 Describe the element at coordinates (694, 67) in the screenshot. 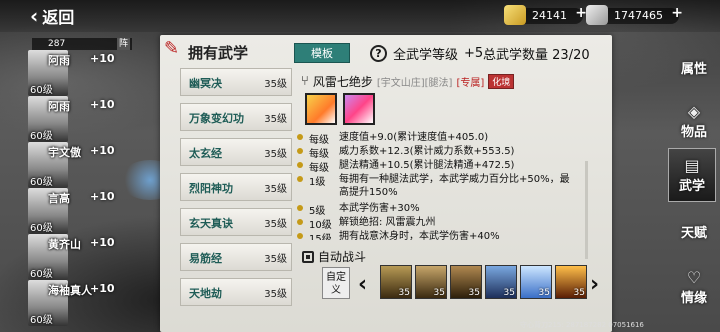

I see `nav-attribute: 属性` at that location.